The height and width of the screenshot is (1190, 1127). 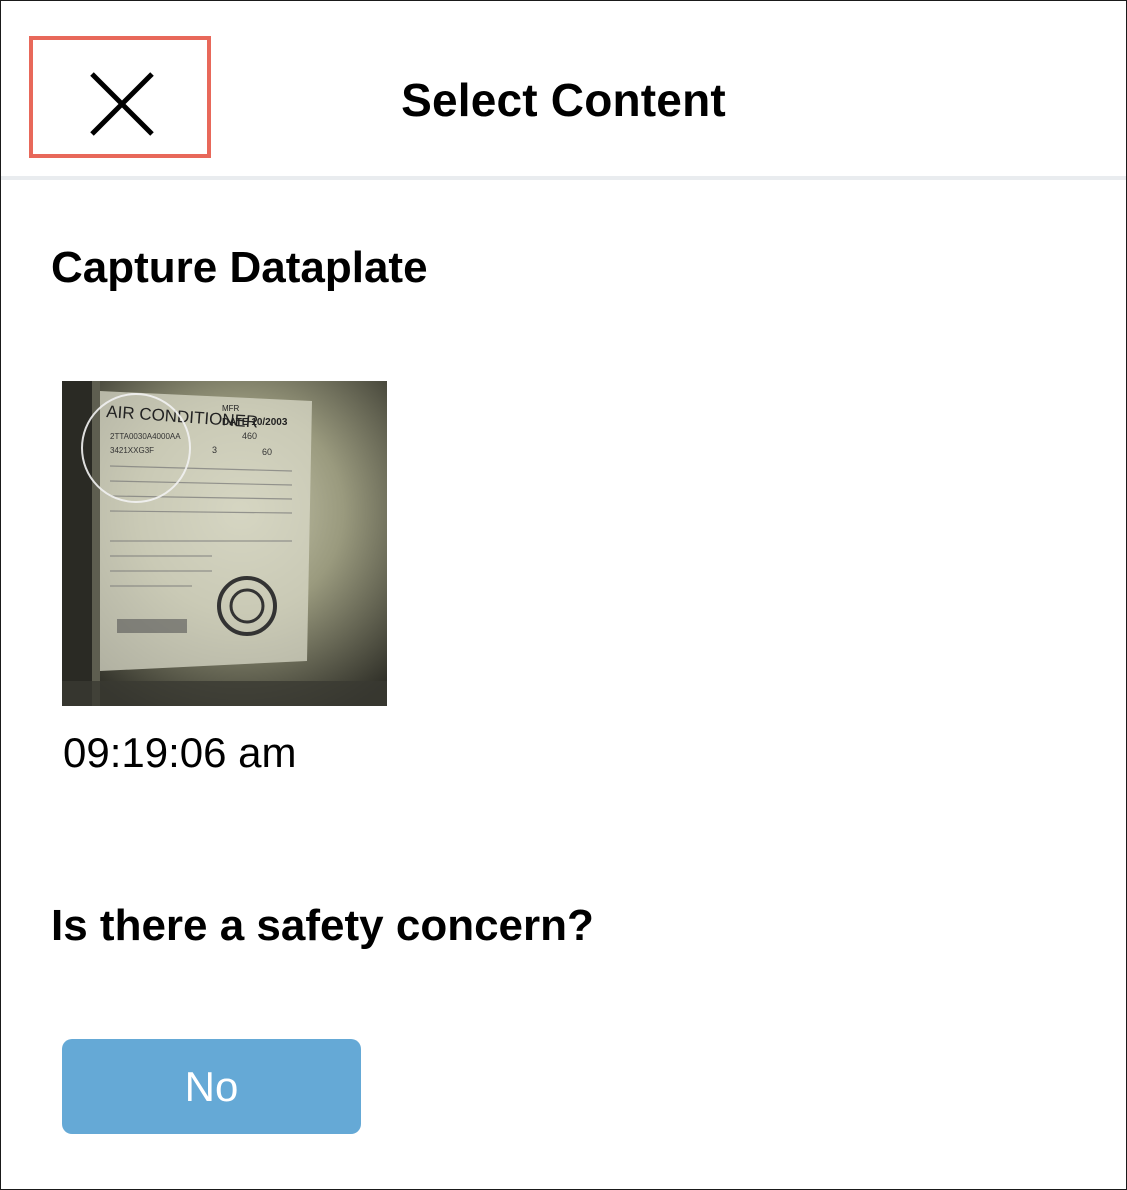 What do you see at coordinates (180, 752) in the screenshot?
I see `capture-timestamp: 09:19:06 am` at bounding box center [180, 752].